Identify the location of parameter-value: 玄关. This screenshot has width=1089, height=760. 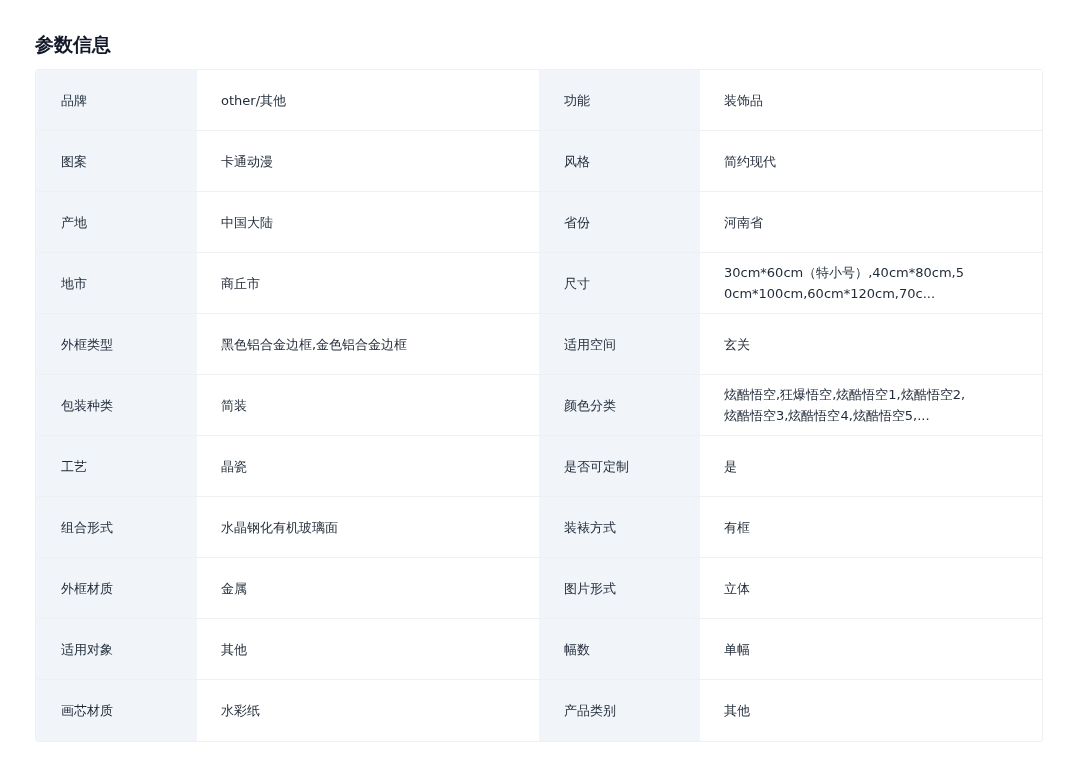
(737, 344).